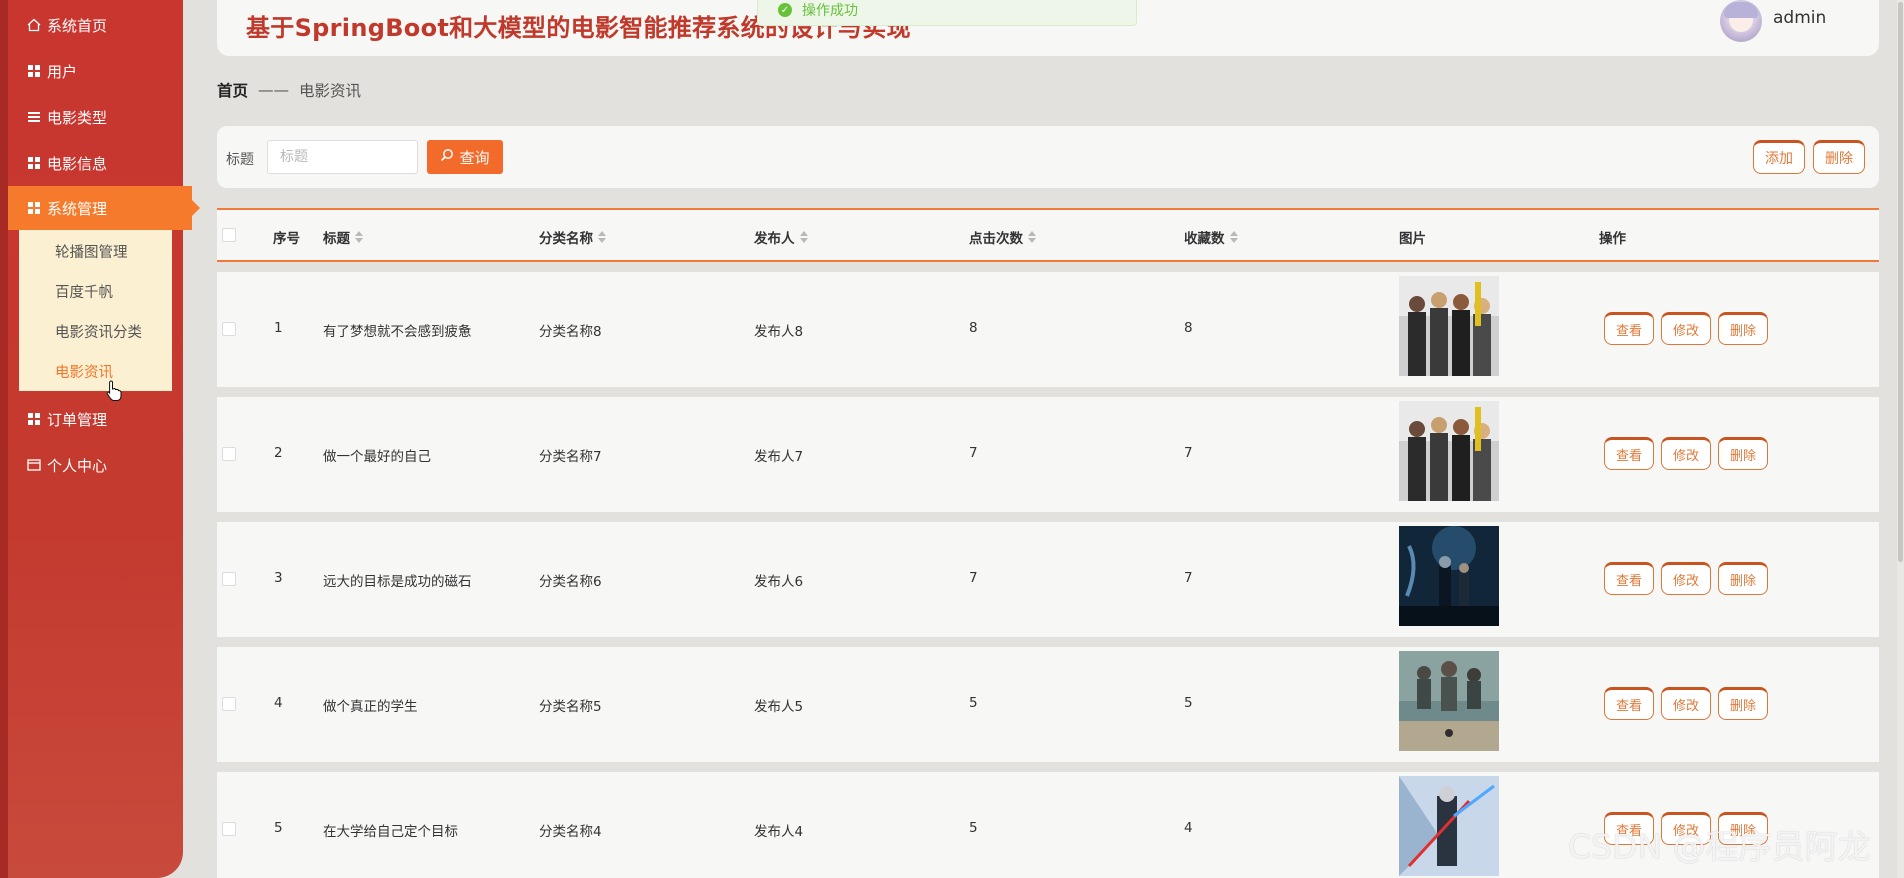 Image resolution: width=1904 pixels, height=878 pixels. Describe the element at coordinates (77, 419) in the screenshot. I see `sidebar-item-label: 订单管理` at that location.